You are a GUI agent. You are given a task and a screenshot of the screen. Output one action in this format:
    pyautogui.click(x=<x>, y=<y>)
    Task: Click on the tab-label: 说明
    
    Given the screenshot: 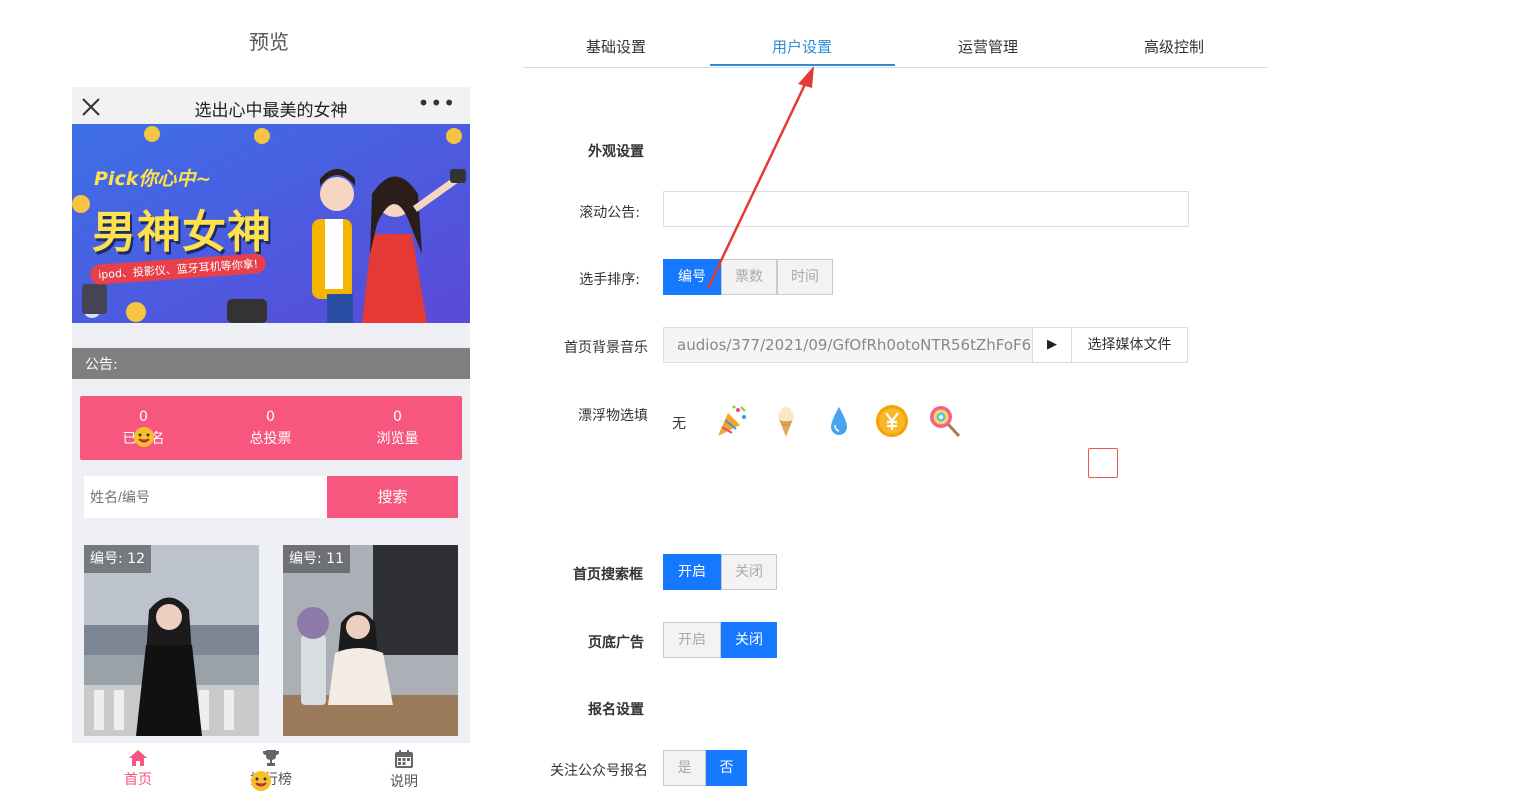 What is the action you would take?
    pyautogui.click(x=404, y=782)
    